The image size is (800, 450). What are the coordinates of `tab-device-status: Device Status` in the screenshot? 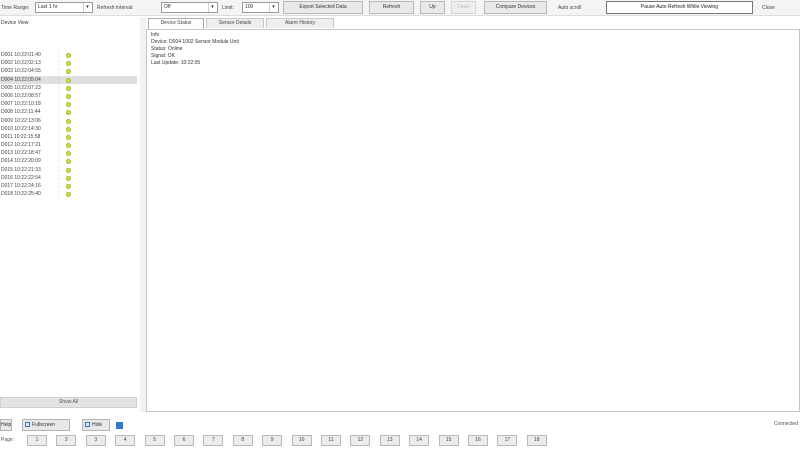 It's located at (176, 23).